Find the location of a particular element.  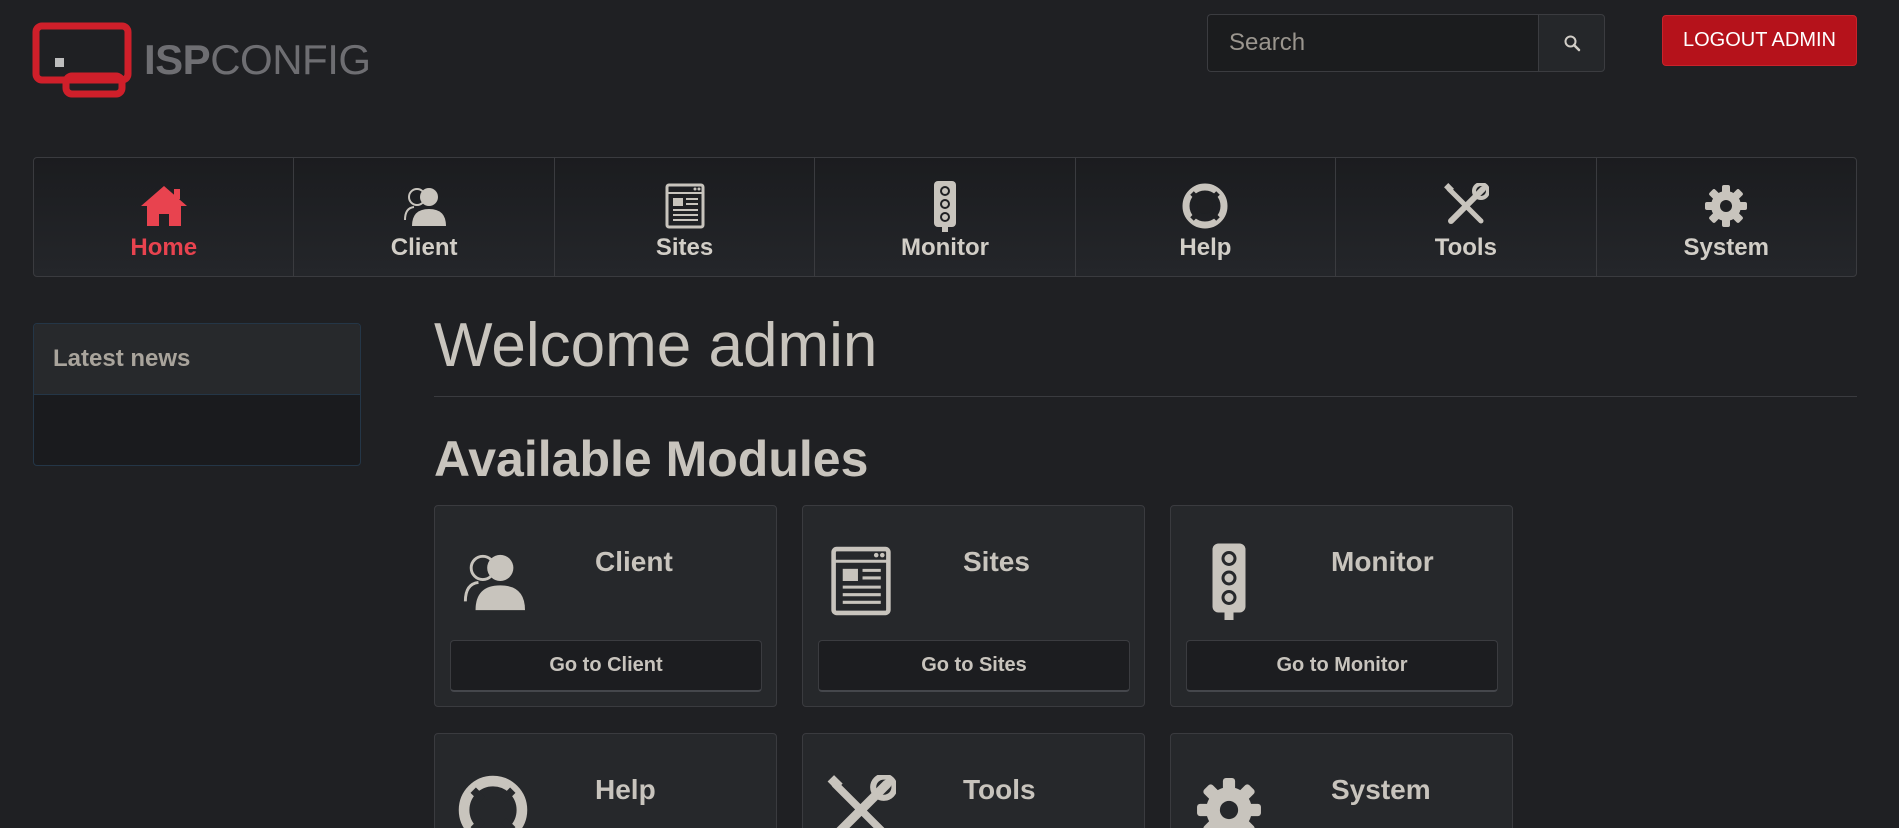

nav-label: System is located at coordinates (1726, 247).